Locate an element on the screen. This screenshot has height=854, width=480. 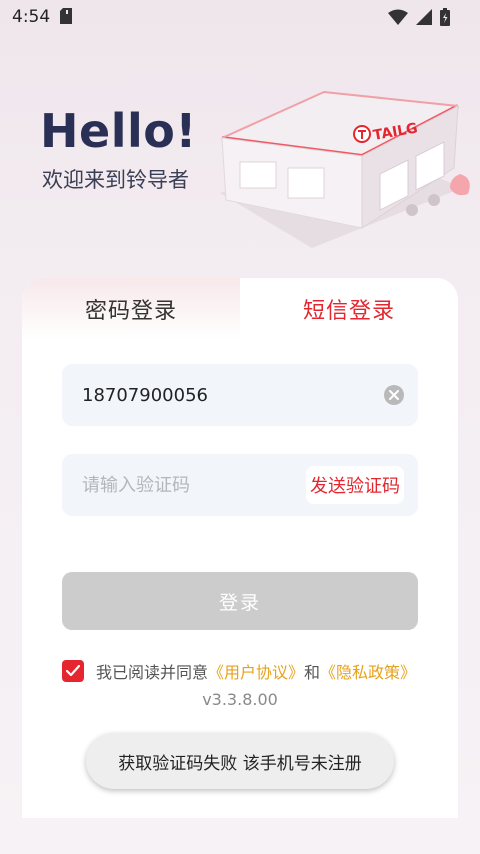
privacy-policy-link: 《隐私政策》 is located at coordinates (368, 672).